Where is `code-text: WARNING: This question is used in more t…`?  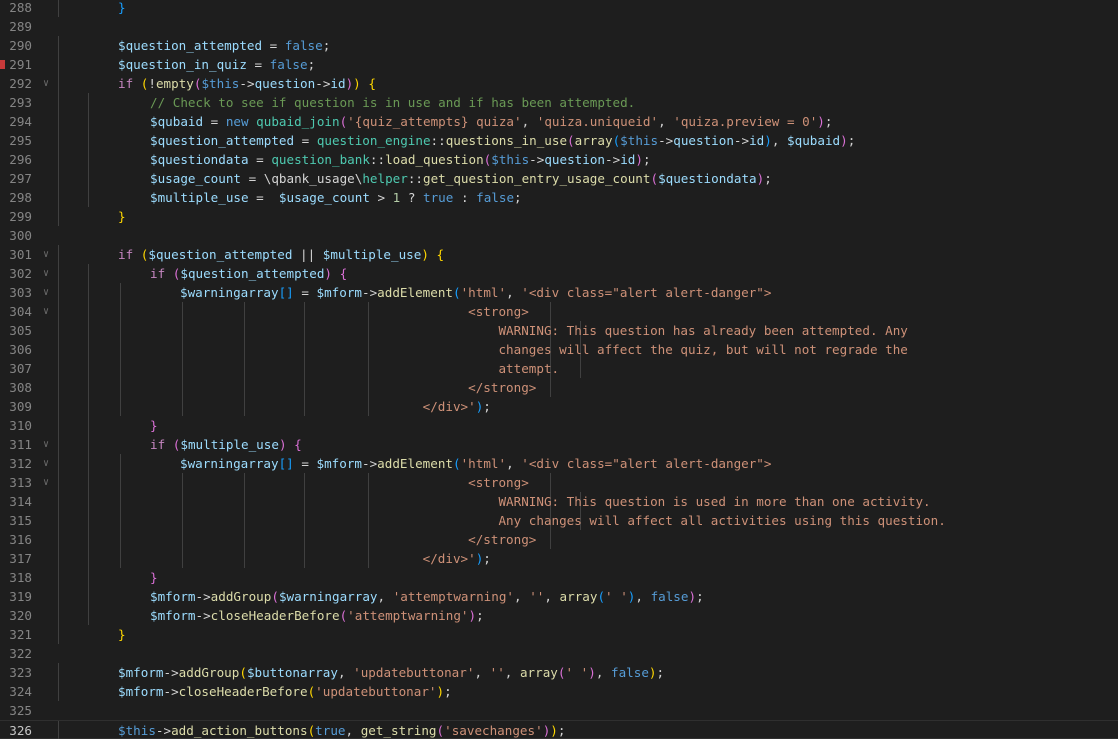
code-text: WARNING: This question is used in more t… is located at coordinates (555, 501).